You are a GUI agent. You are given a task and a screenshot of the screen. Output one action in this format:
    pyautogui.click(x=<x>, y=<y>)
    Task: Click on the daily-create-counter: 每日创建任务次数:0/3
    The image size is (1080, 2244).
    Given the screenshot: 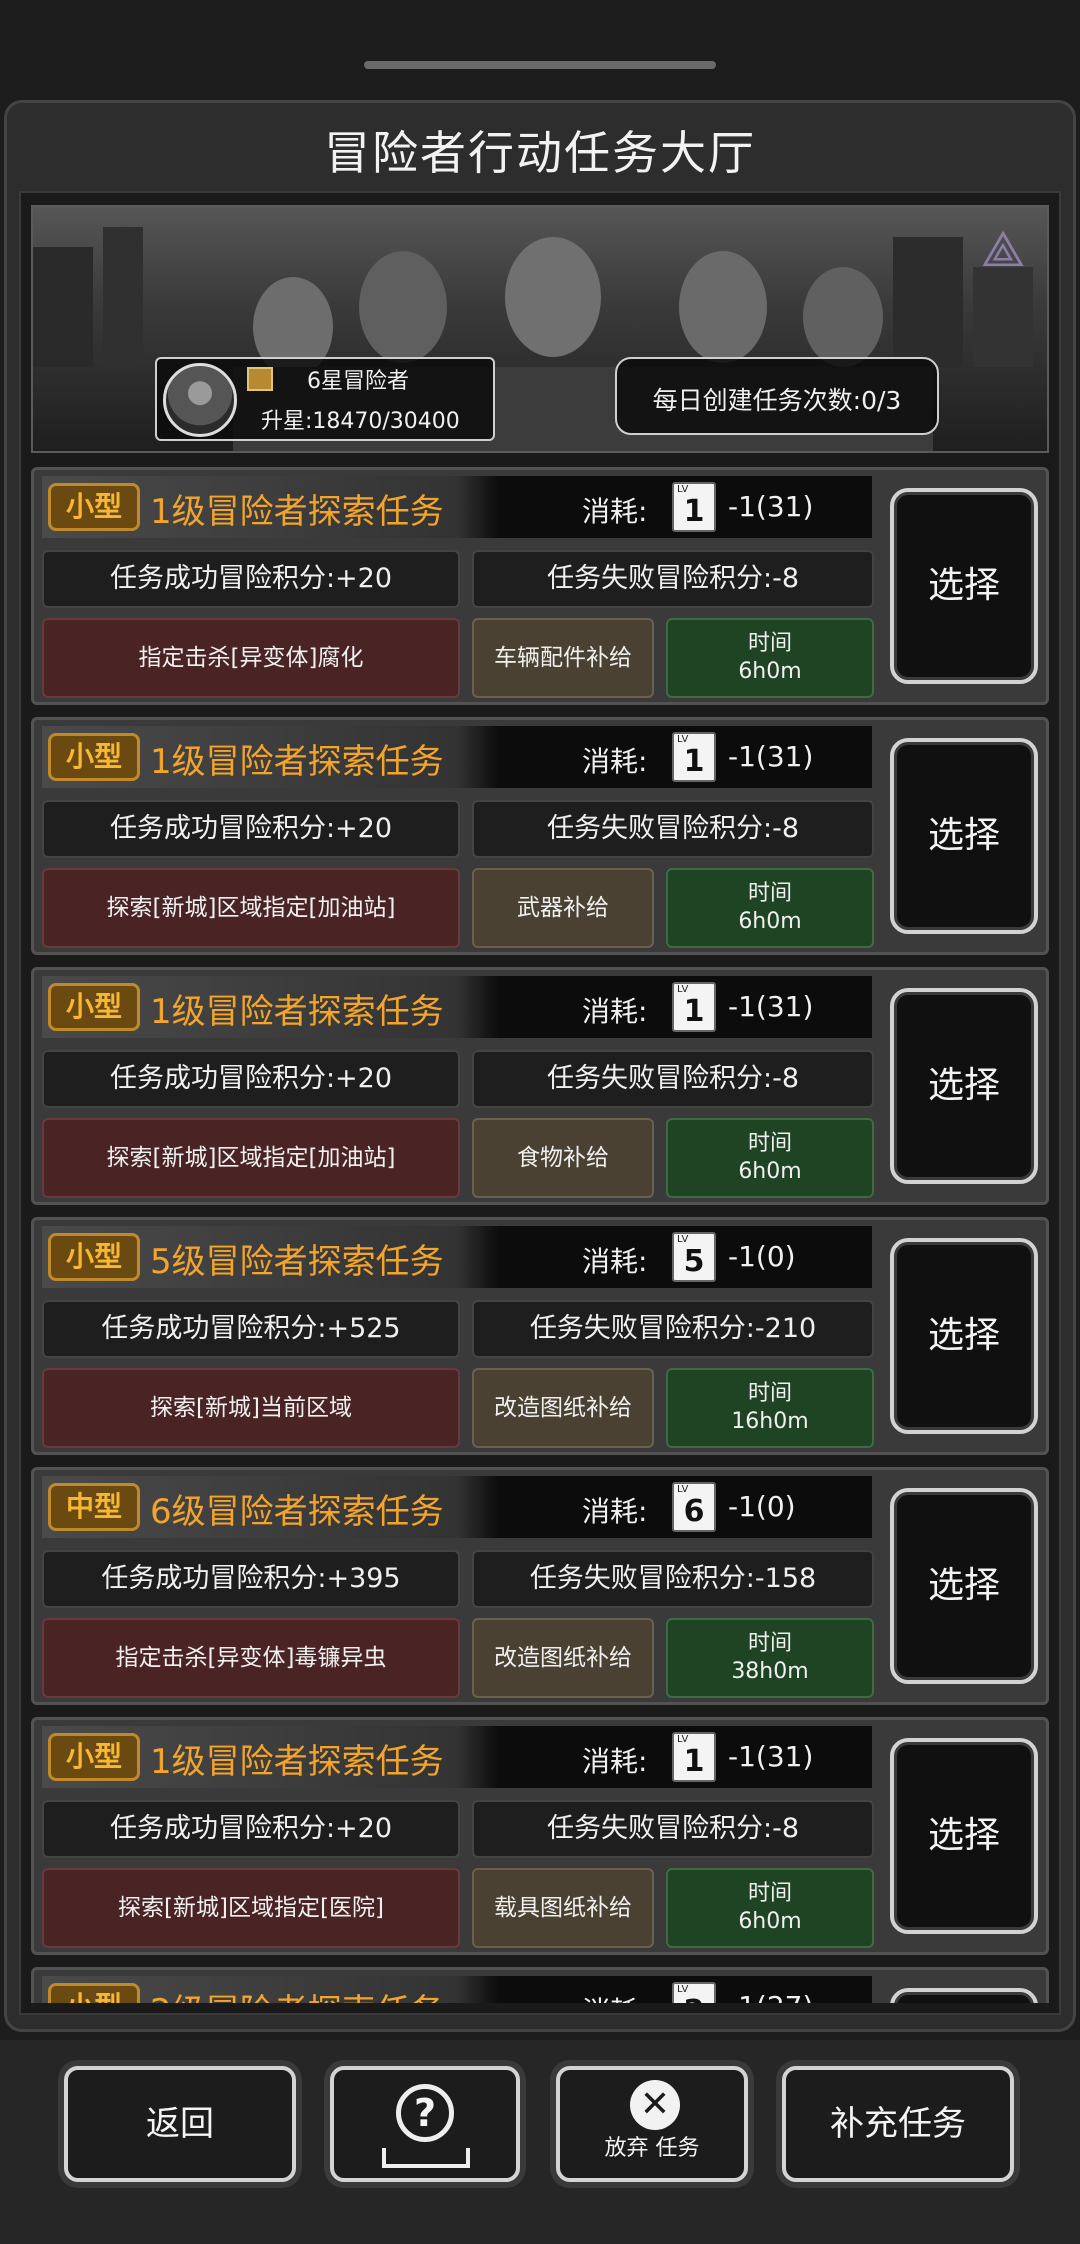 What is the action you would take?
    pyautogui.click(x=777, y=396)
    